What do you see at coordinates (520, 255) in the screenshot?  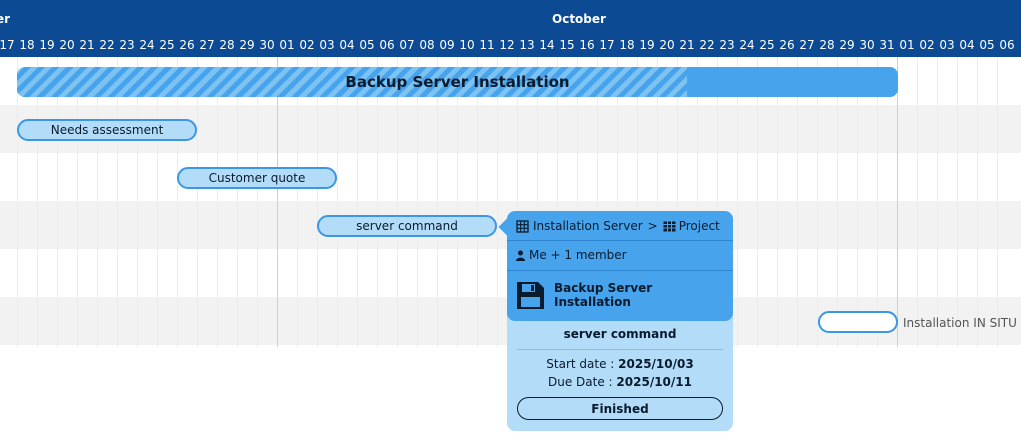 I see `user-icon` at bounding box center [520, 255].